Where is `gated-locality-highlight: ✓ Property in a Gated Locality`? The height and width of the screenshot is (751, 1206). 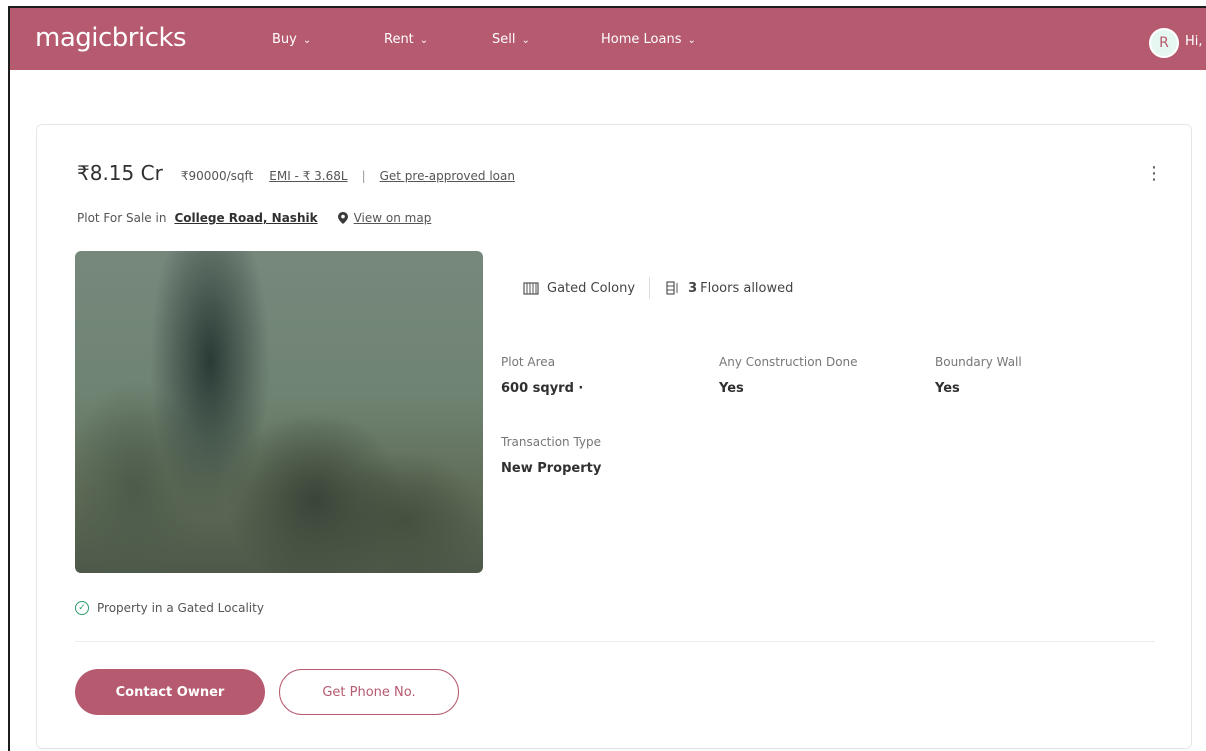
gated-locality-highlight: ✓ Property in a Gated Locality is located at coordinates (169, 608).